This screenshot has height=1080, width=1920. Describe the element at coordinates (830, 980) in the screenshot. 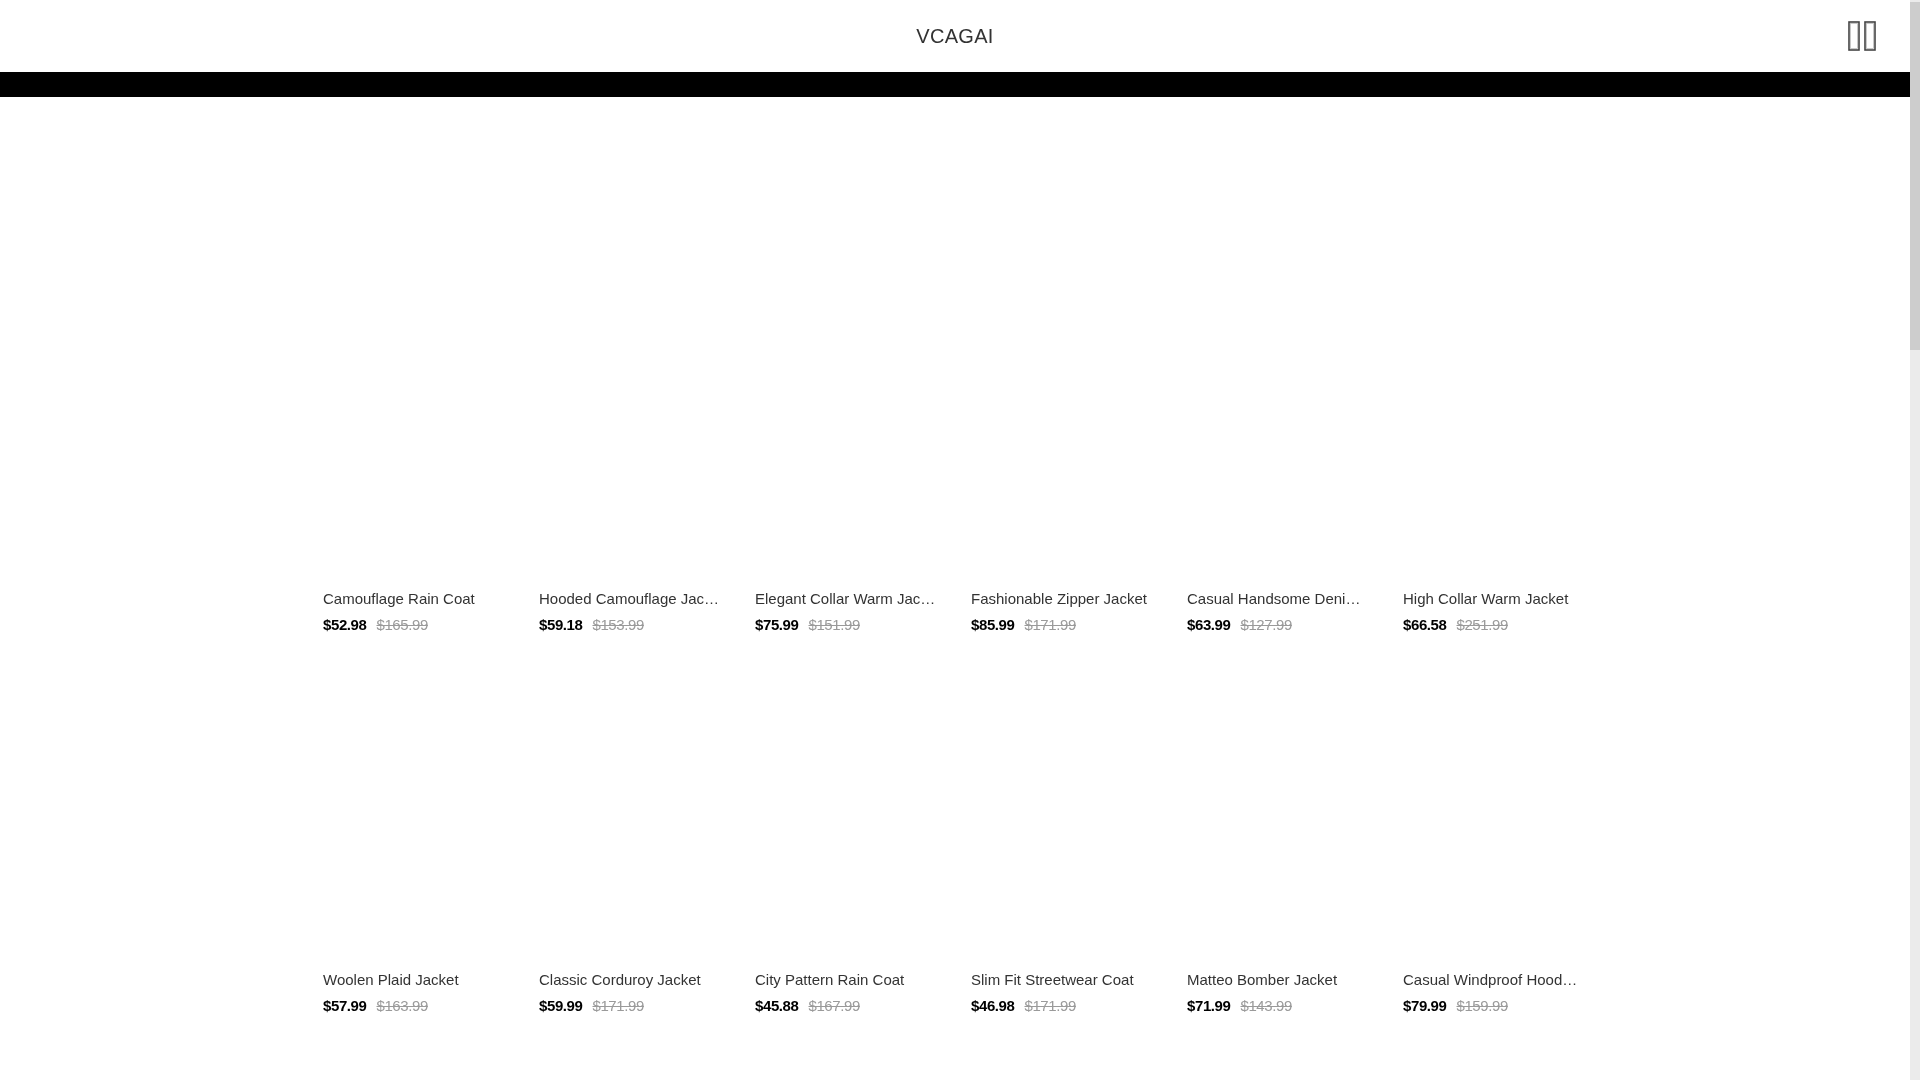

I see `product-name: City Pattern Rain Coat` at that location.